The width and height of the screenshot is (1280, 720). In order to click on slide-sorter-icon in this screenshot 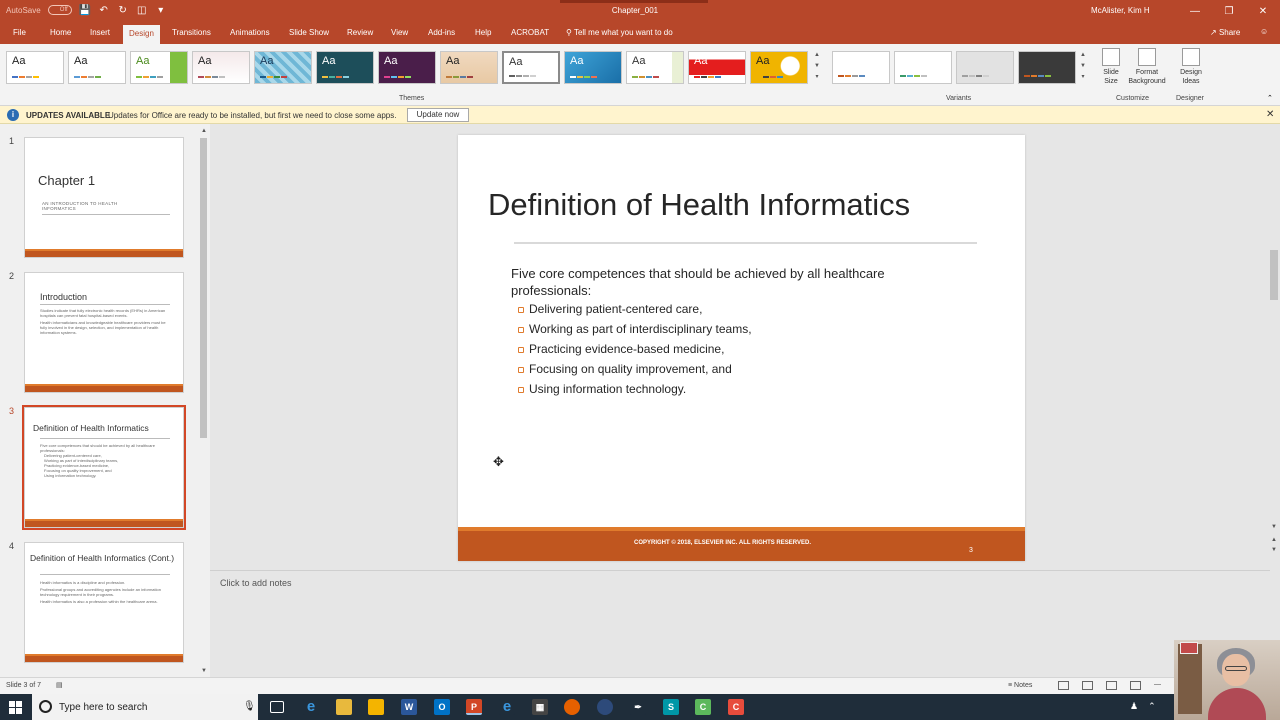, I will do `click(1087, 685)`.